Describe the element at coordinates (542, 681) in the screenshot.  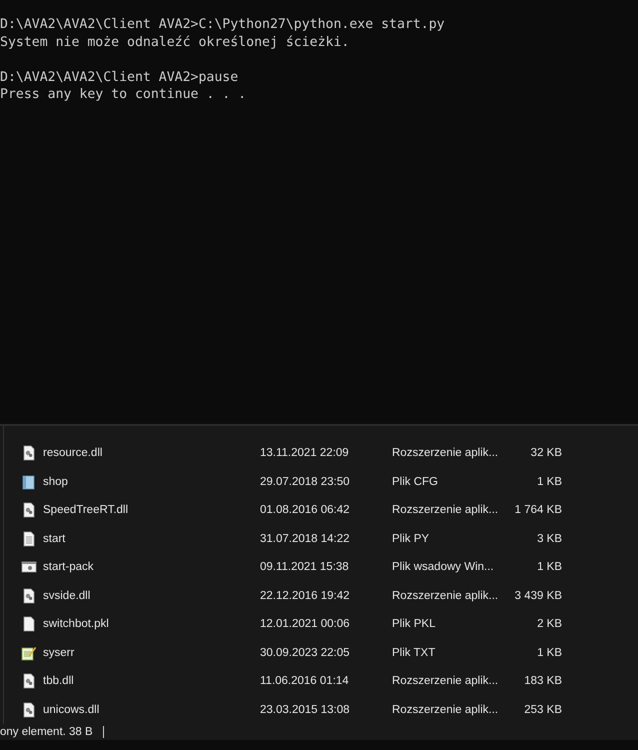
I see `file-size: 183 KB` at that location.